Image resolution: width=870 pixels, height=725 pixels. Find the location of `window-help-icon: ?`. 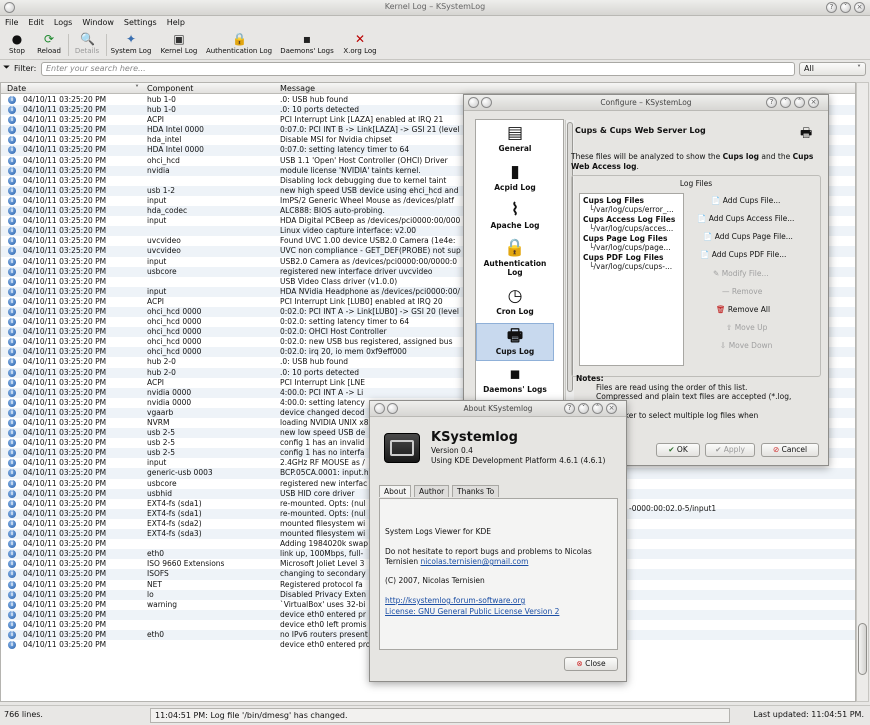

window-help-icon: ? is located at coordinates (831, 7).